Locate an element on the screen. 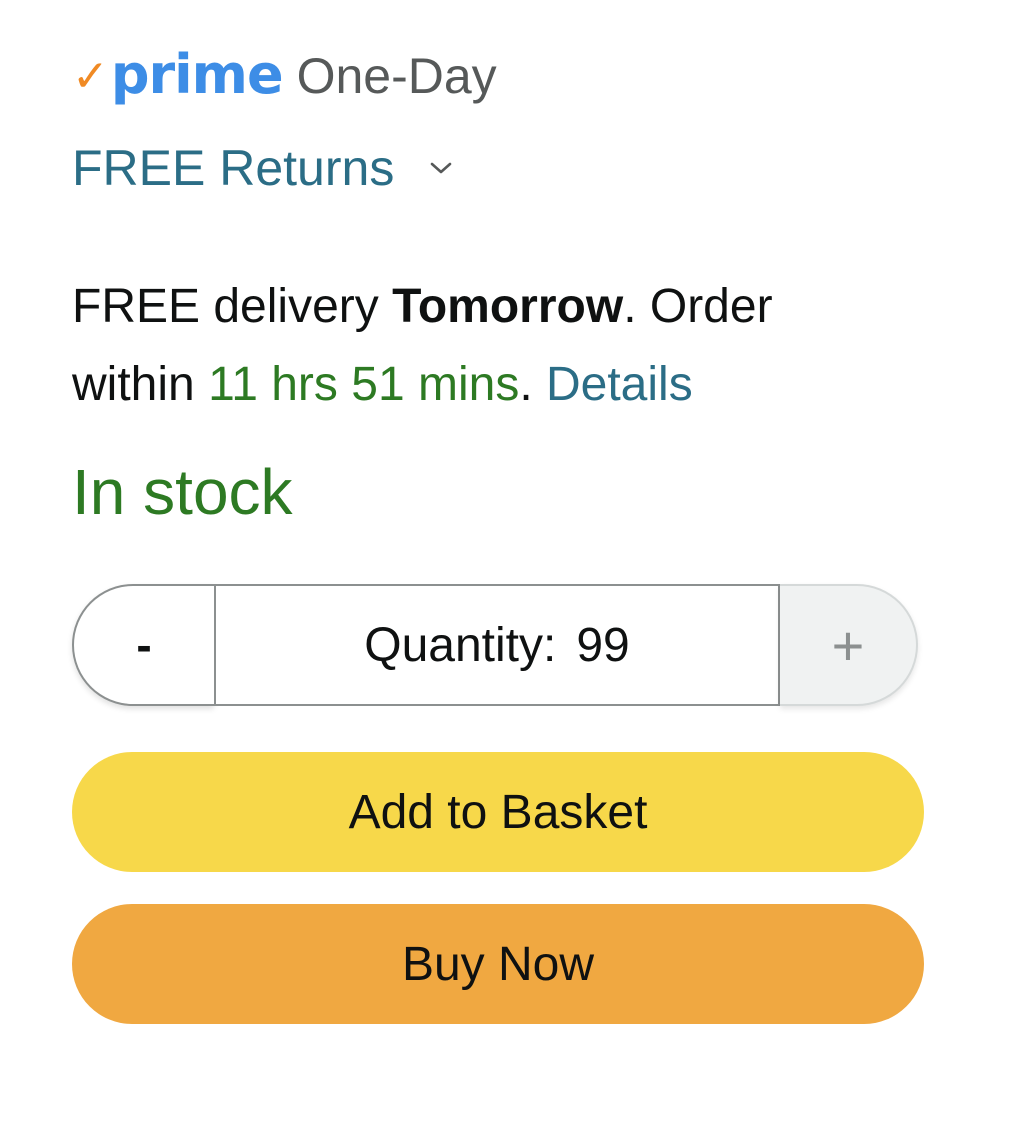 The image size is (1032, 1128). quantity-increase-button: + is located at coordinates (849, 645).